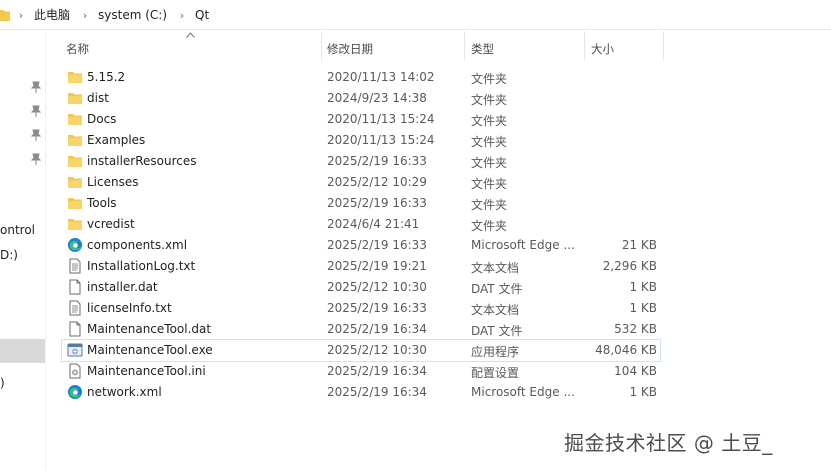 This screenshot has height=471, width=831. I want to click on file-row: installer.dat 2025/2/12 10:30 DAT 文件 1 KB, so click(361, 287).